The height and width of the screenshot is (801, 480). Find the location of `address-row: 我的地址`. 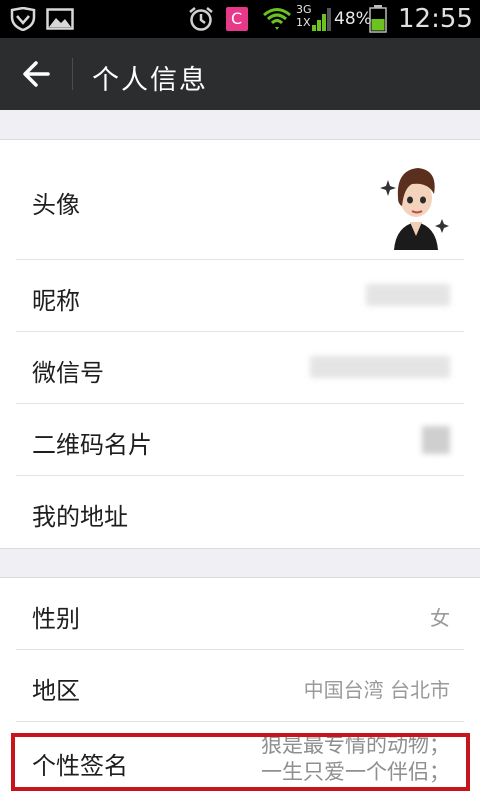

address-row: 我的地址 is located at coordinates (240, 512).